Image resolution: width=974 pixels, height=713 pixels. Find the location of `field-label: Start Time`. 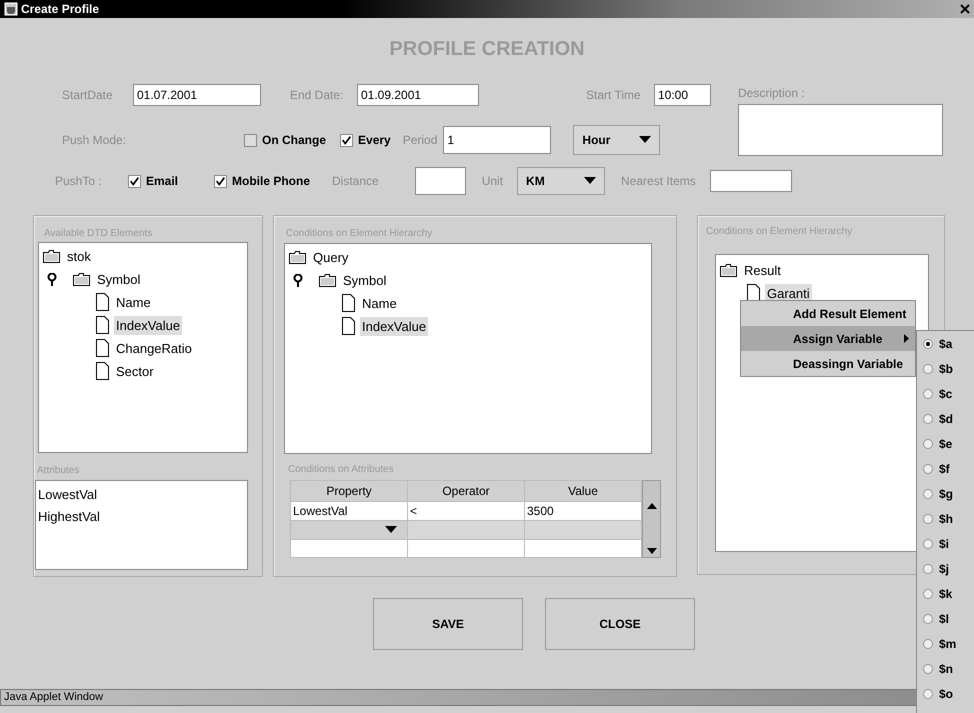

field-label: Start Time is located at coordinates (614, 95).